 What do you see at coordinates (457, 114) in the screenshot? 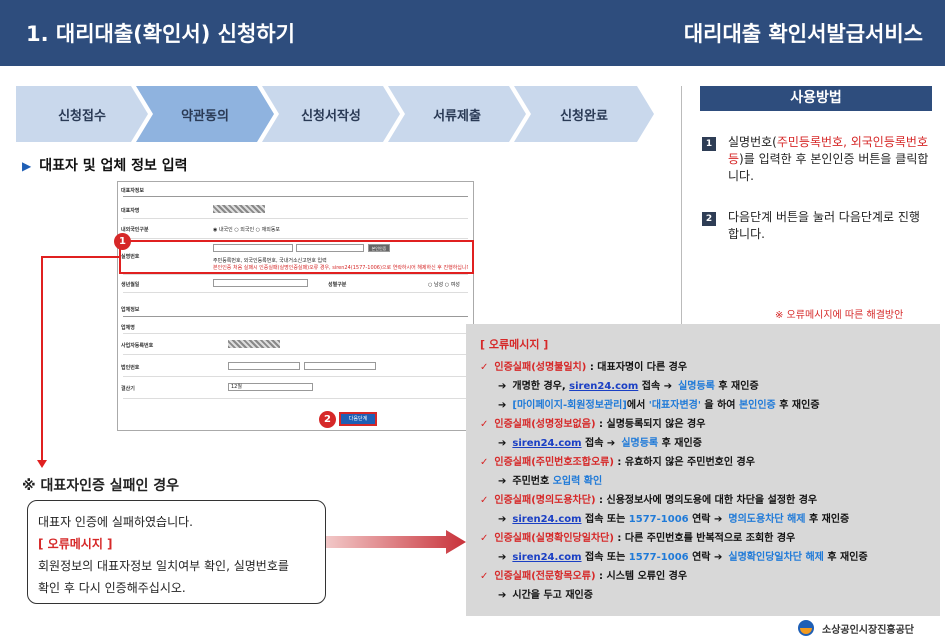
I see `step-4: 서류제출` at bounding box center [457, 114].